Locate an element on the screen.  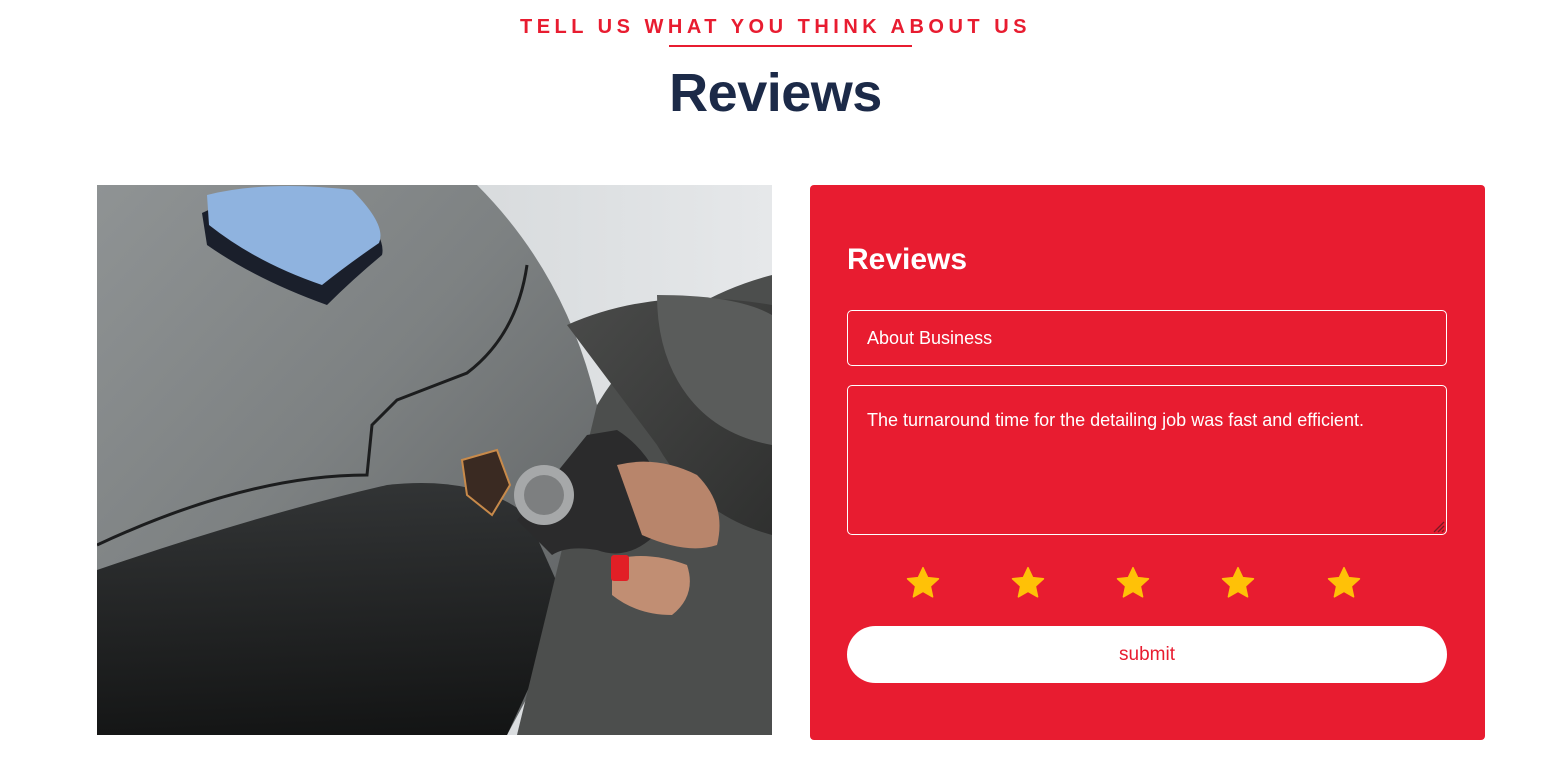
resize-grip-icon is located at coordinates (1438, 526).